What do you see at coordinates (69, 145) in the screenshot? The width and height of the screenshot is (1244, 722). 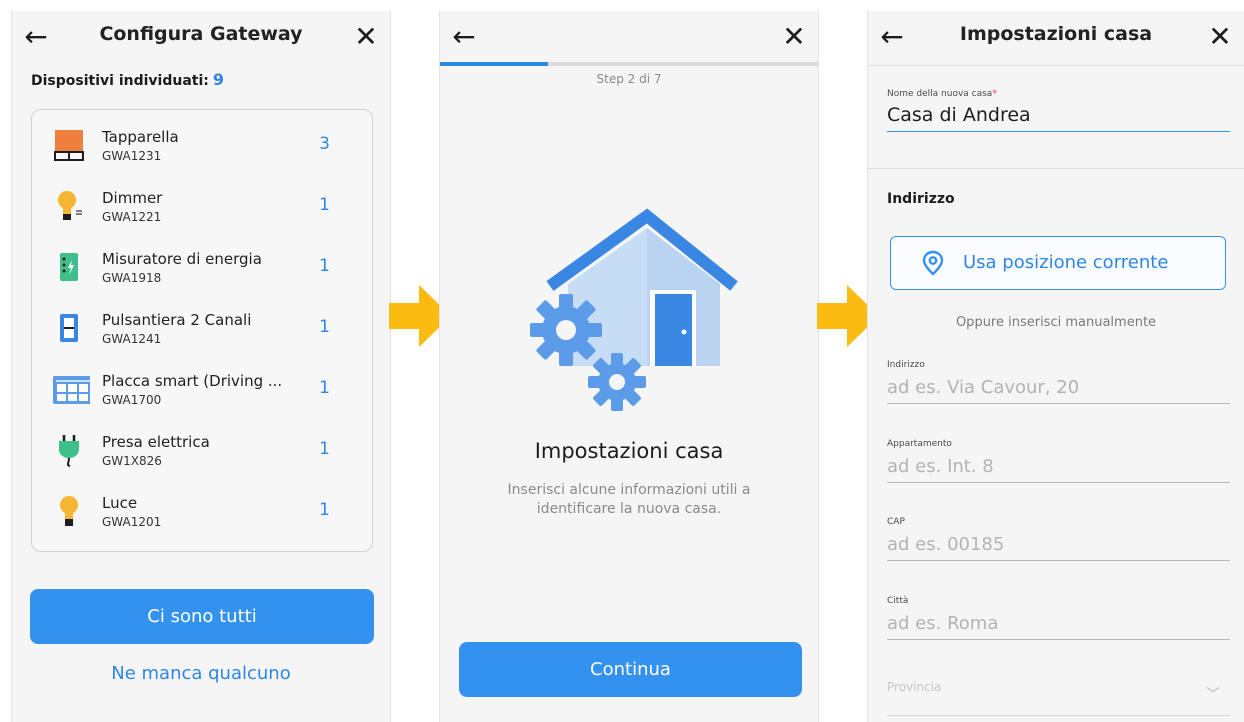 I see `shutter-icon` at bounding box center [69, 145].